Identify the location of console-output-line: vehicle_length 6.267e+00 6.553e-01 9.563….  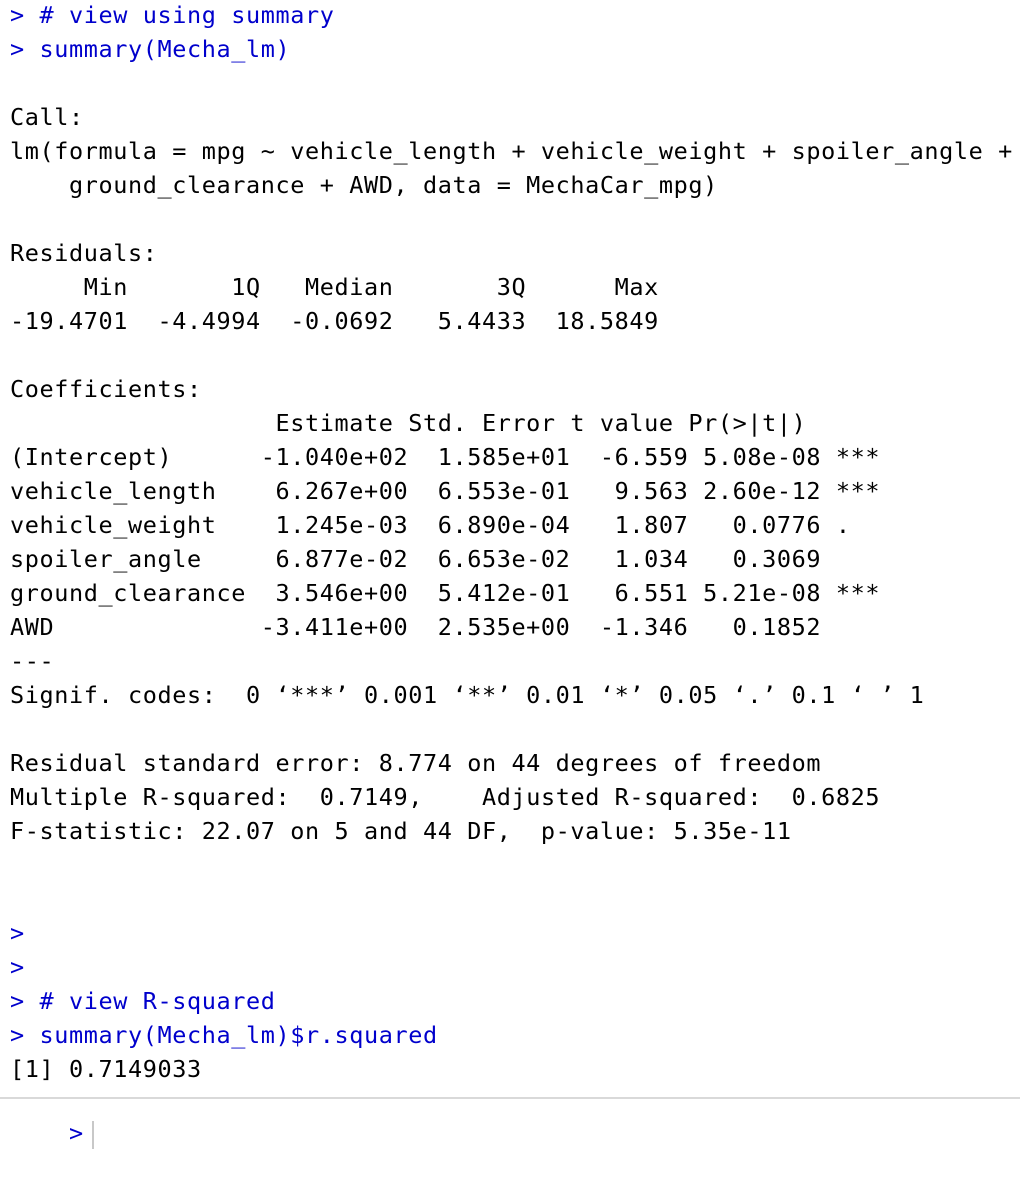
(445, 491).